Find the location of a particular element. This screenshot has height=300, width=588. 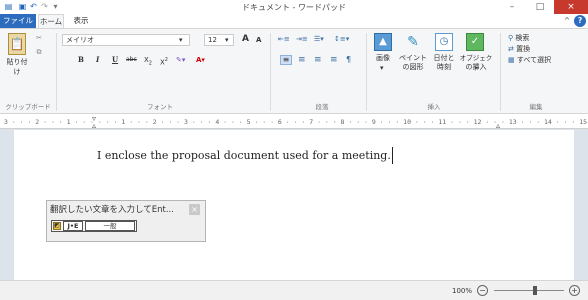

picture-icon: ▲ is located at coordinates (383, 42).